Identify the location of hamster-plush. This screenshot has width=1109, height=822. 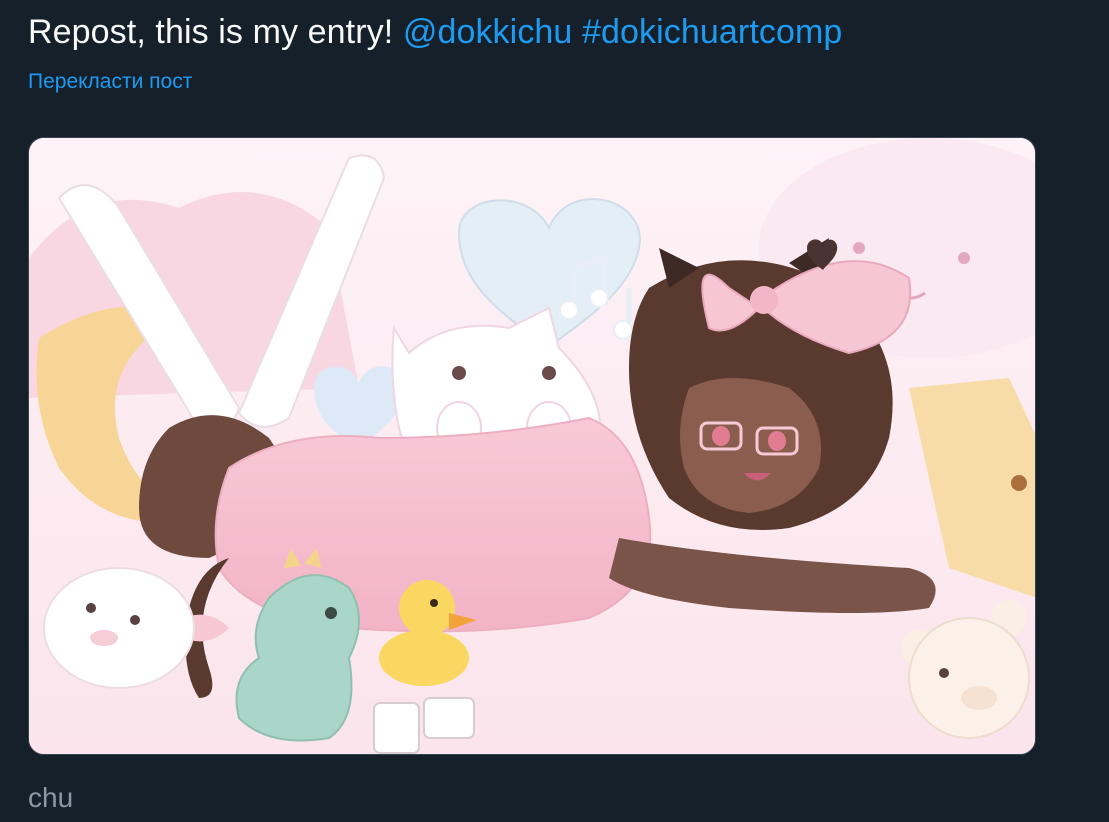
(119, 628).